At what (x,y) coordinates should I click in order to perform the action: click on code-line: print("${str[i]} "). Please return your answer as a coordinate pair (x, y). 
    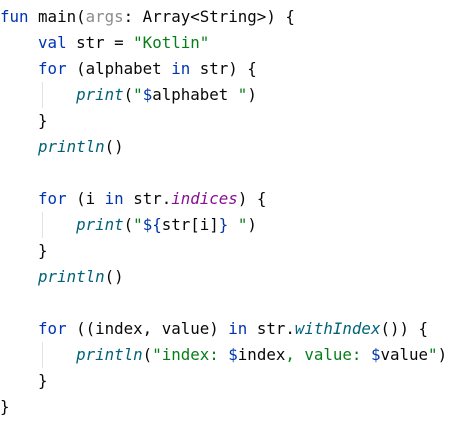
    Looking at the image, I should click on (235, 225).